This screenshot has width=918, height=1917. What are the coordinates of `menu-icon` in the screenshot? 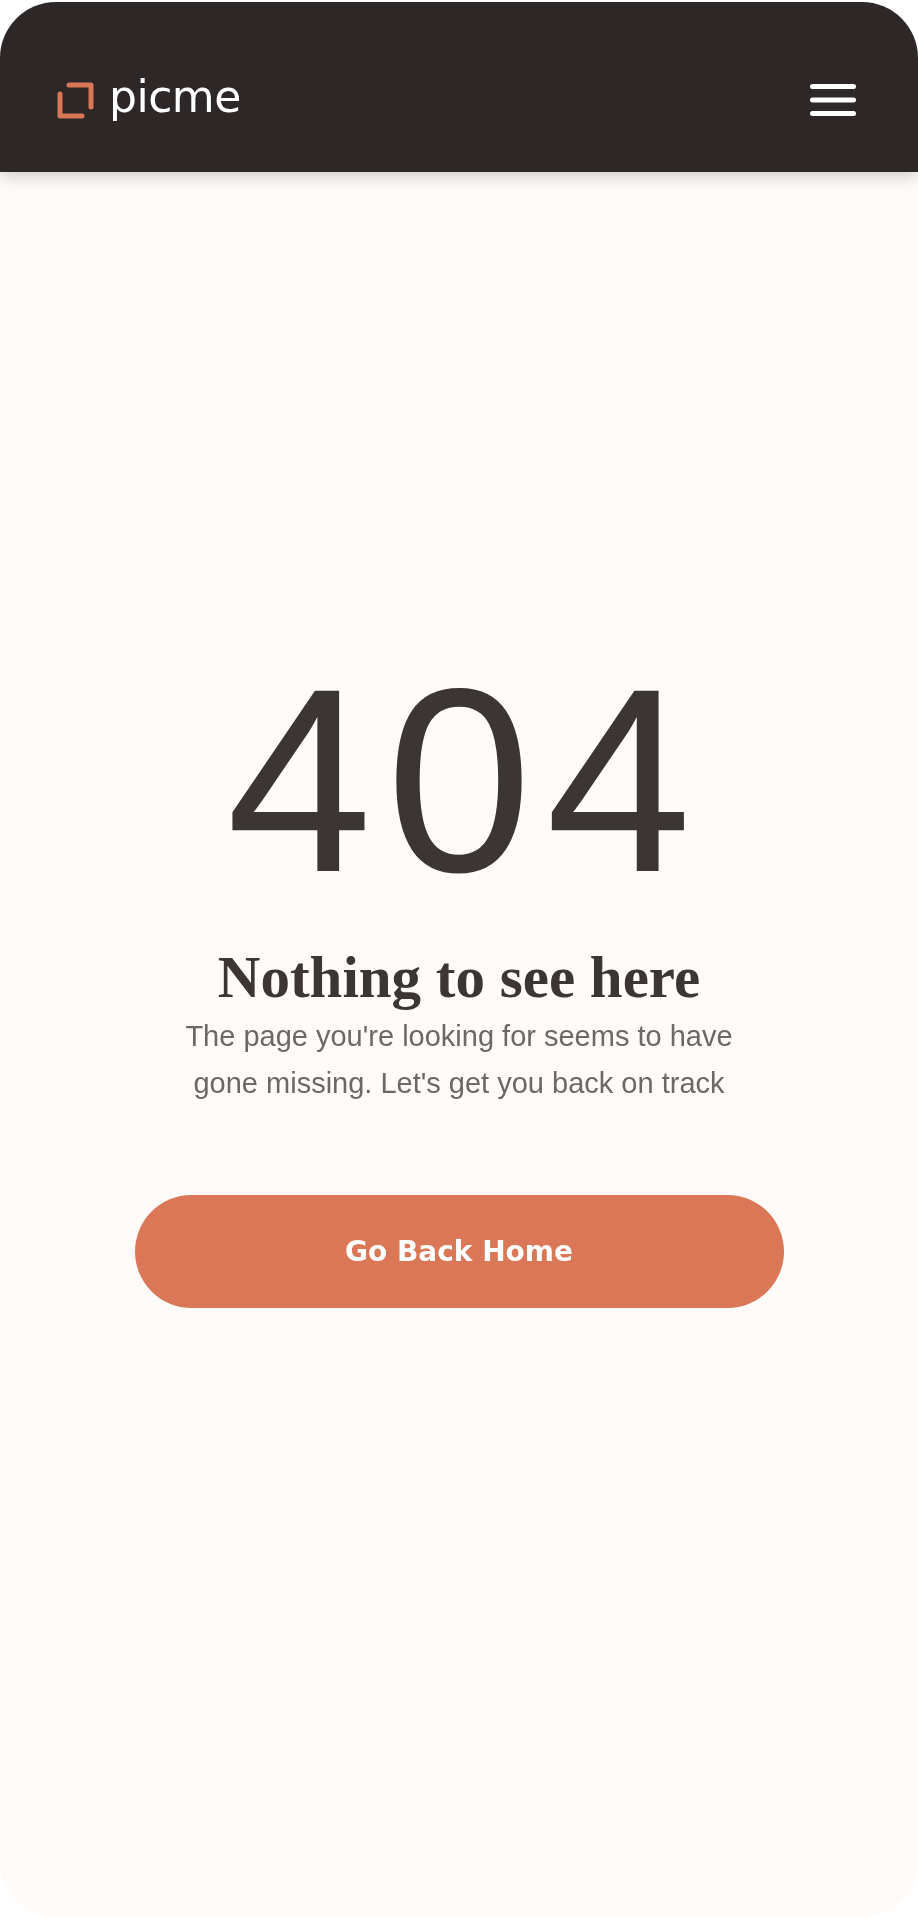 It's located at (833, 100).